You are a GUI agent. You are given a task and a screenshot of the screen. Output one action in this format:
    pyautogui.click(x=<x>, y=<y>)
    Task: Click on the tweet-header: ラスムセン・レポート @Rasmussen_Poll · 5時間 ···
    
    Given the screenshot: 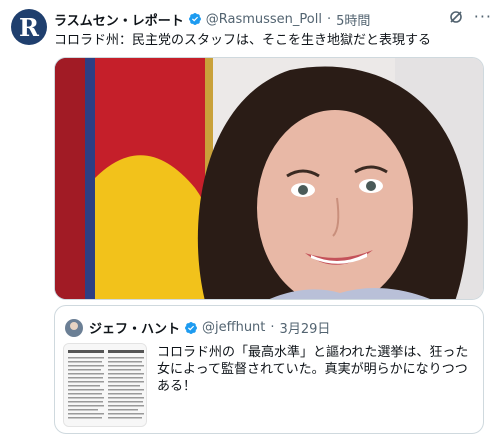 What is the action you would take?
    pyautogui.click(x=273, y=19)
    